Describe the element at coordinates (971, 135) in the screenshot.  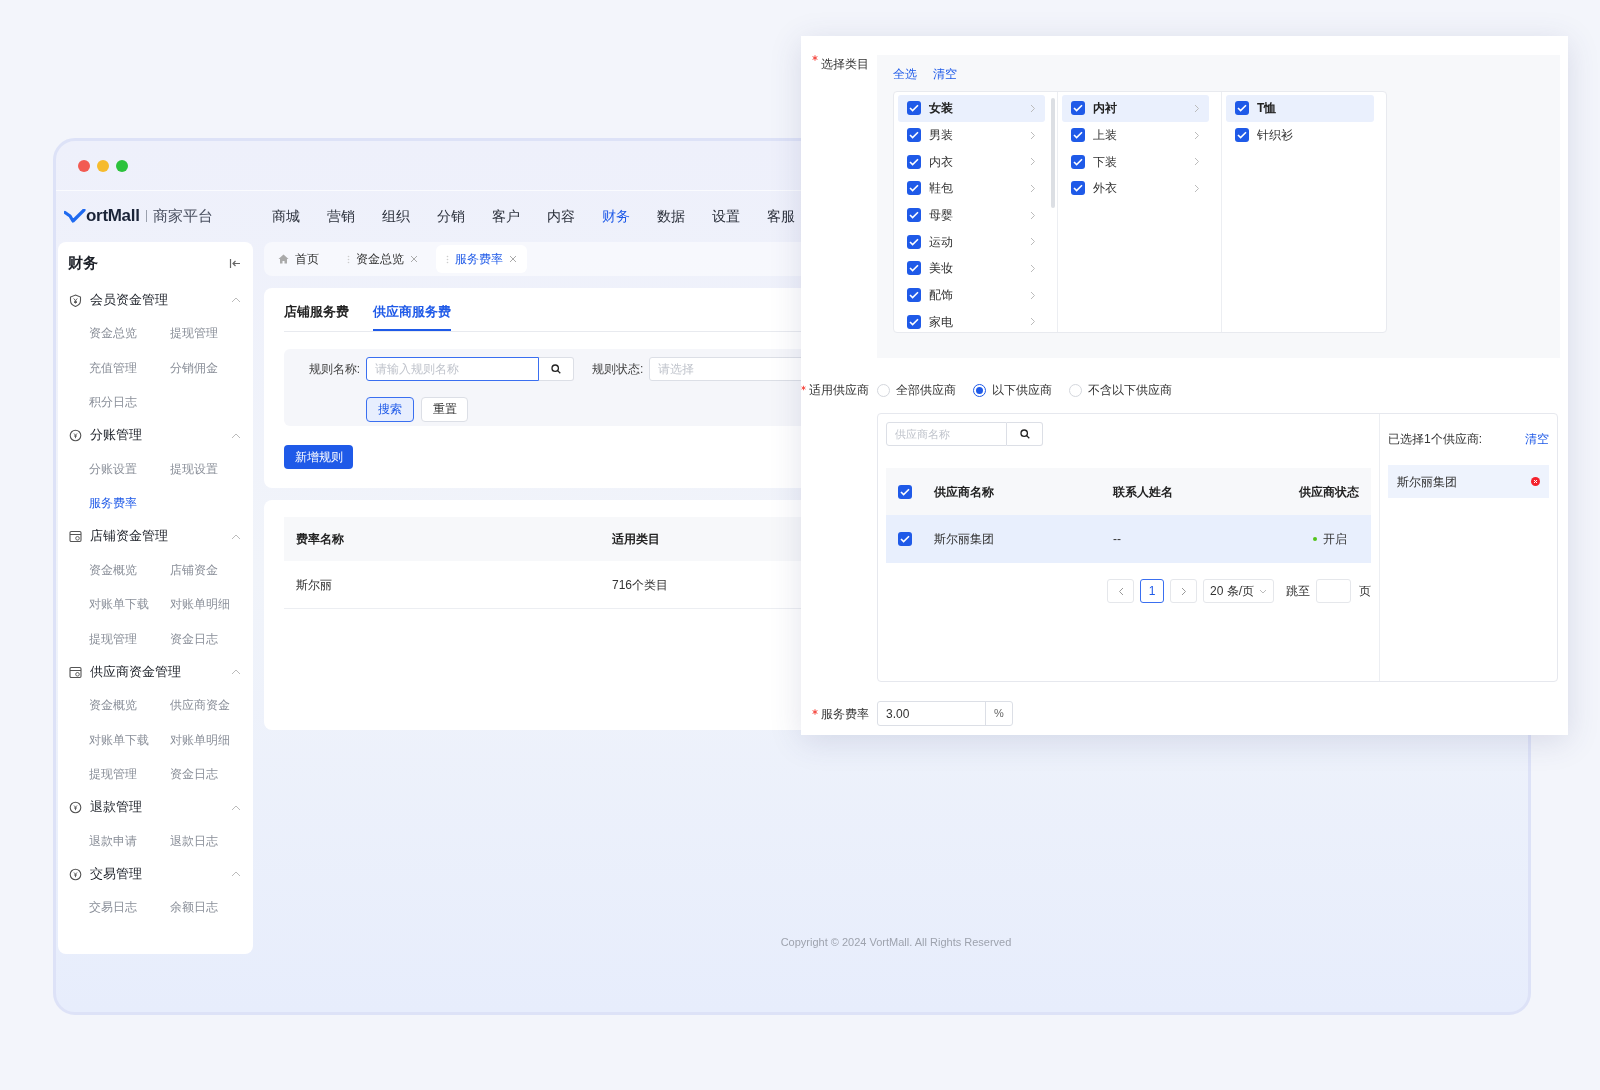
I see `cascader-option: 男装` at that location.